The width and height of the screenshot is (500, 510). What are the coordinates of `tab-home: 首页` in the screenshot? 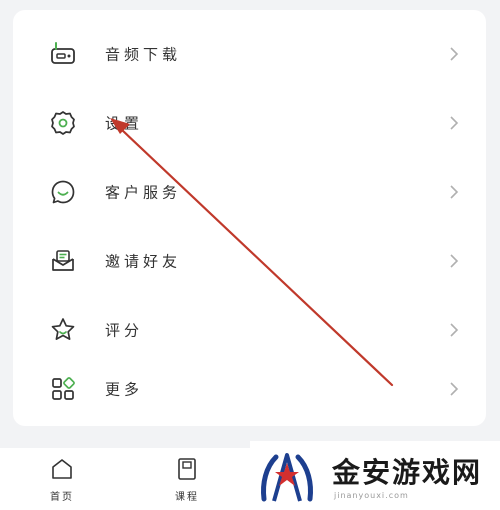 It's located at (62, 483).